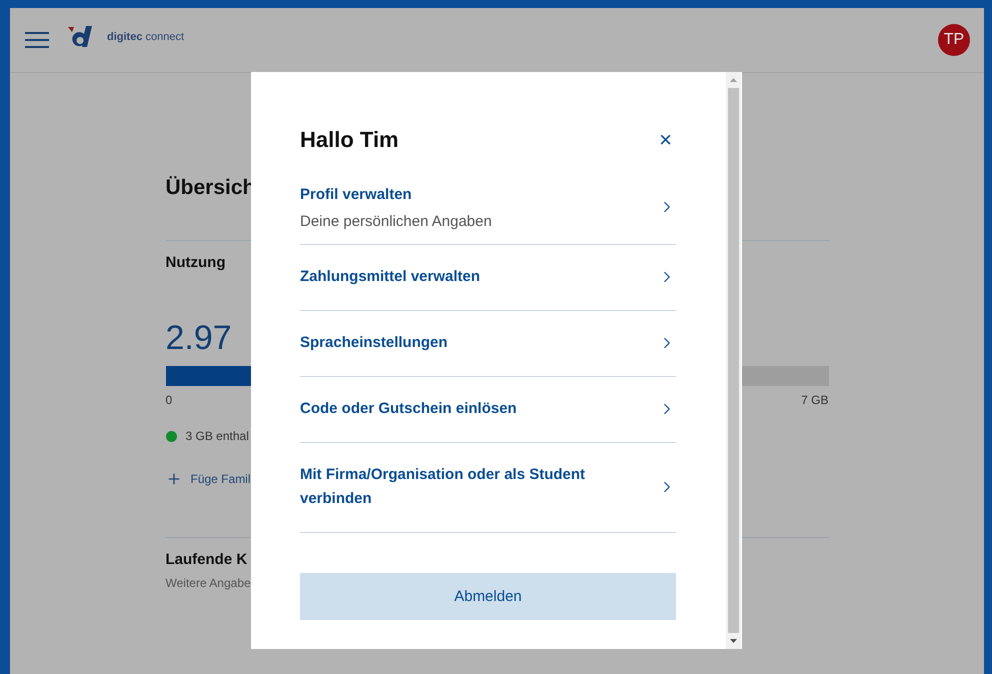 The image size is (992, 674). I want to click on plus-icon, so click(174, 479).